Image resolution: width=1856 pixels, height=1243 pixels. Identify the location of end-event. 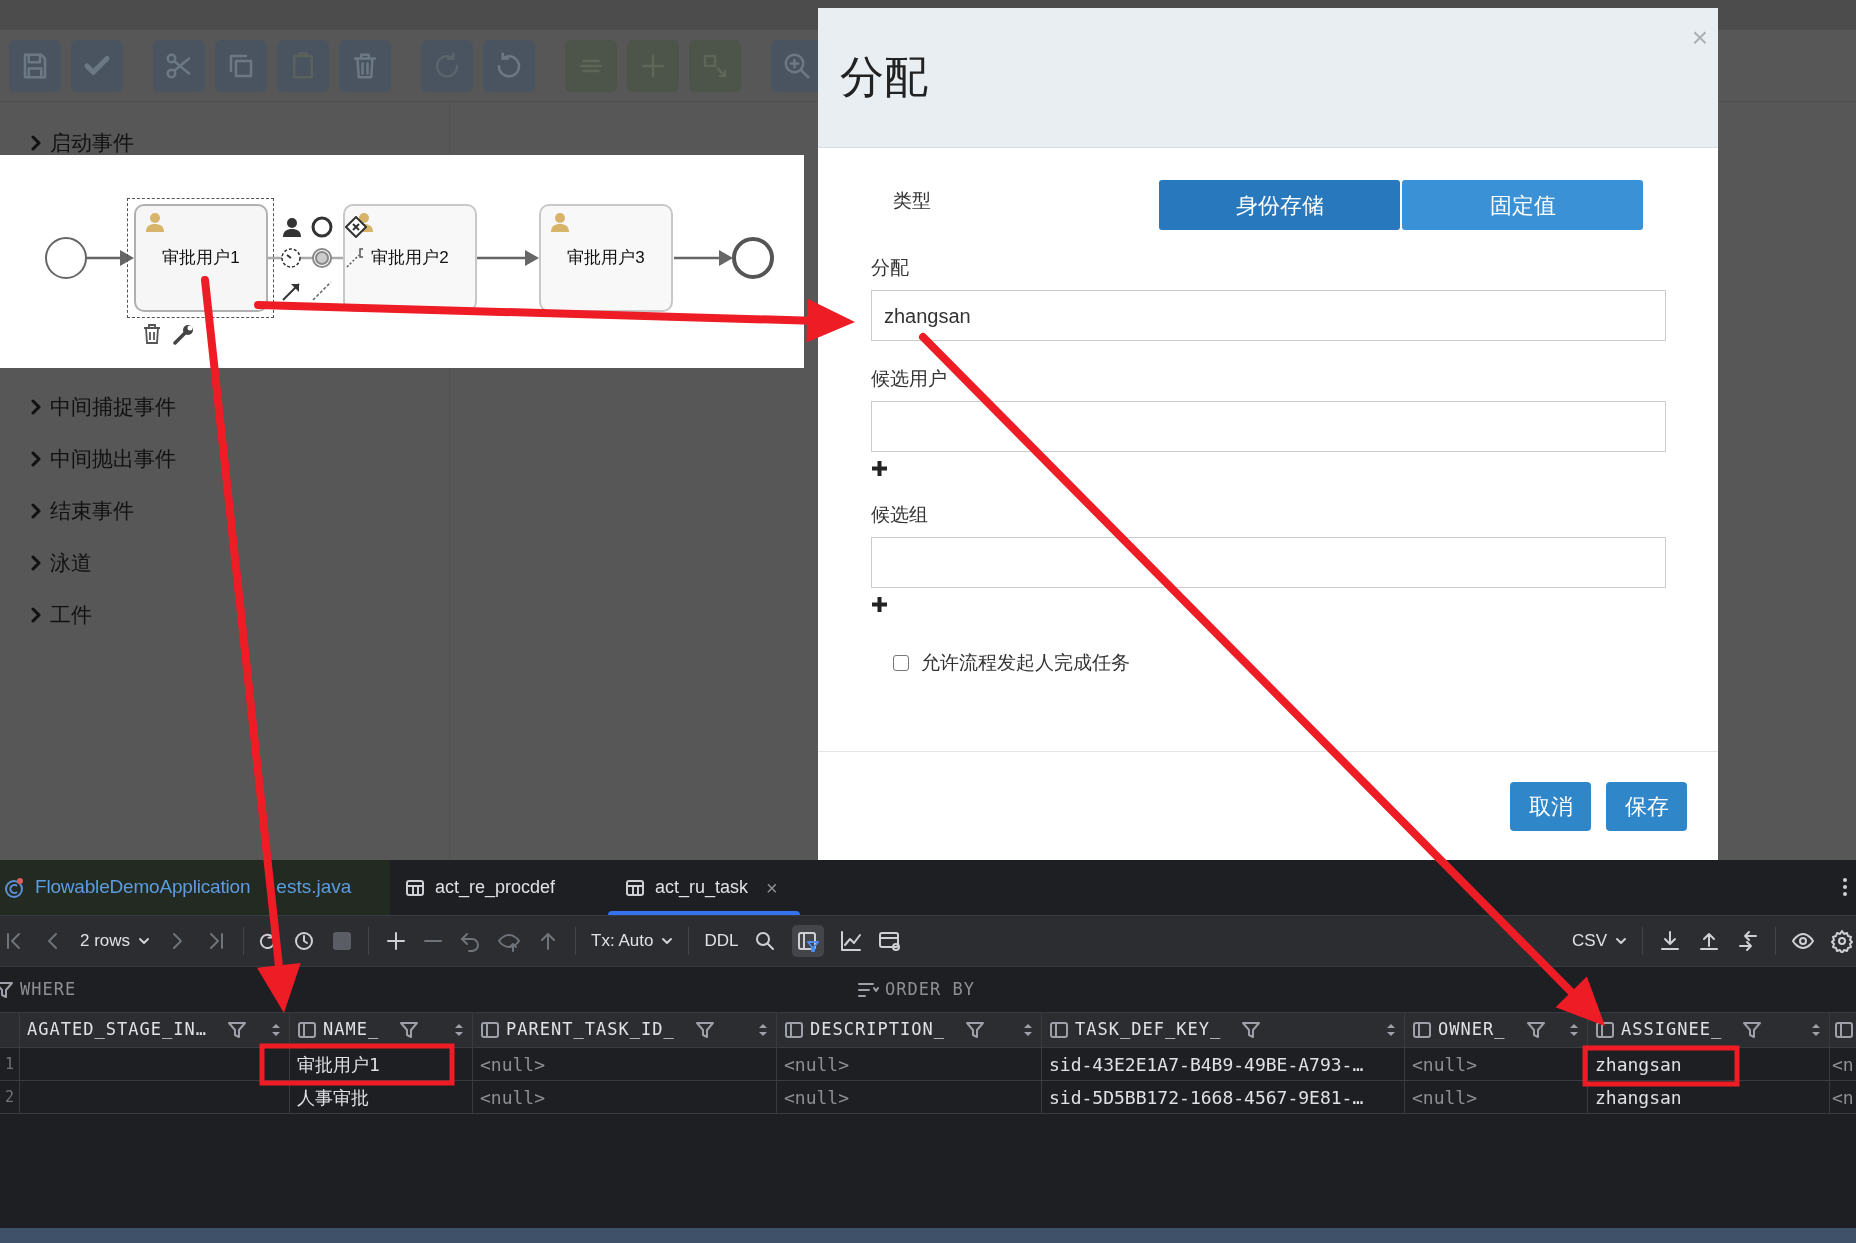
(753, 258).